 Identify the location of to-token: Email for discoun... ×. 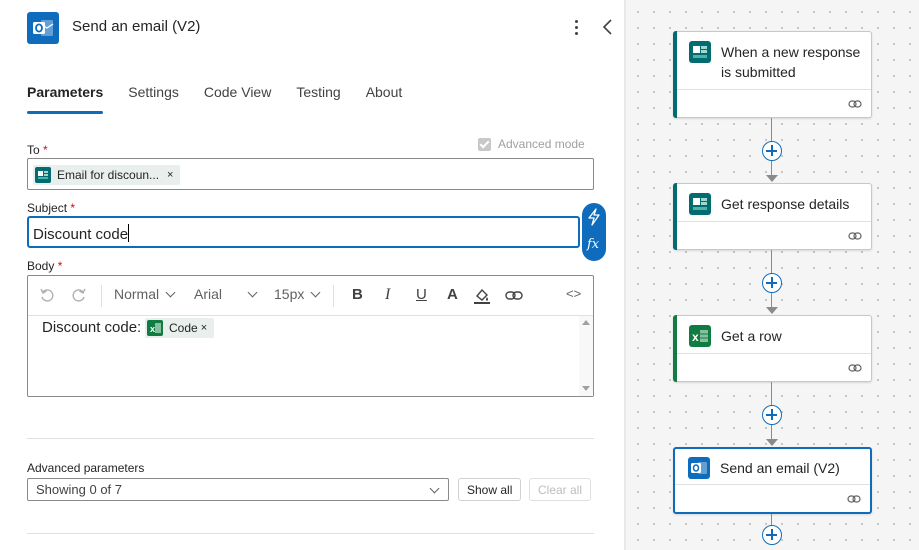
(107, 175).